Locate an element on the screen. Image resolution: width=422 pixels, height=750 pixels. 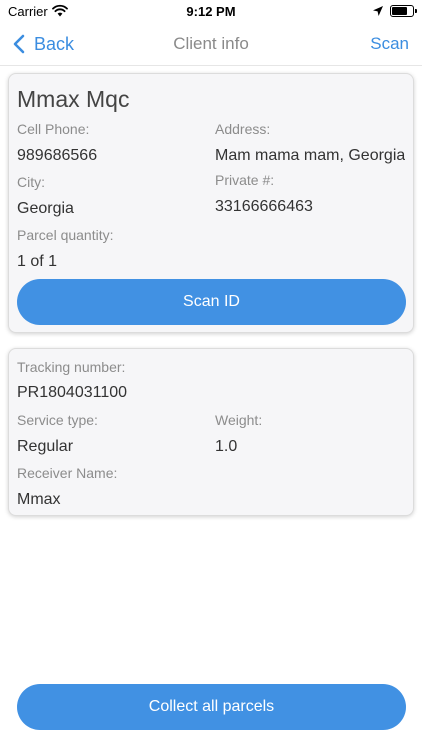
weight-value: 1.0 is located at coordinates (226, 446).